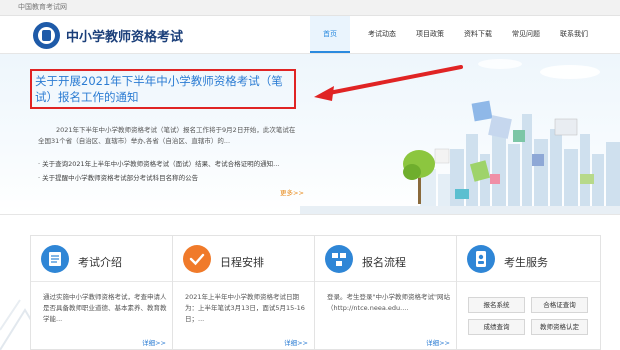 Image resolution: width=620 pixels, height=350 pixels. What do you see at coordinates (559, 305) in the screenshot?
I see `certificate-query-button: 合格证查询` at bounding box center [559, 305].